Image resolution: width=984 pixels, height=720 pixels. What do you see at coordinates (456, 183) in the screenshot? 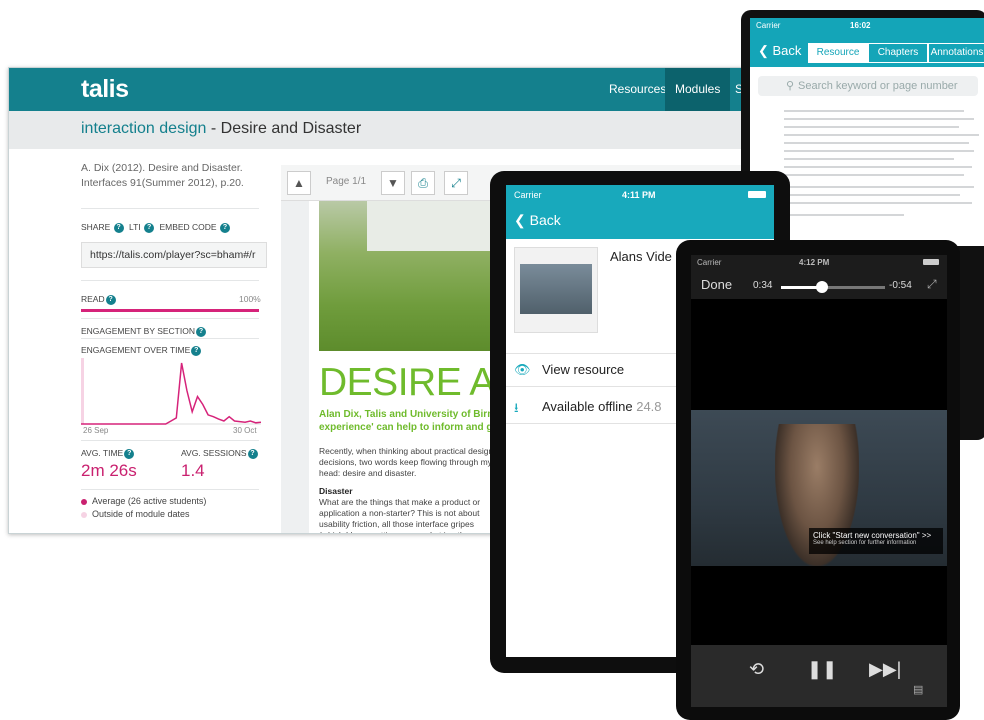
I see `fullscreen-icon: ⤢` at bounding box center [456, 183].